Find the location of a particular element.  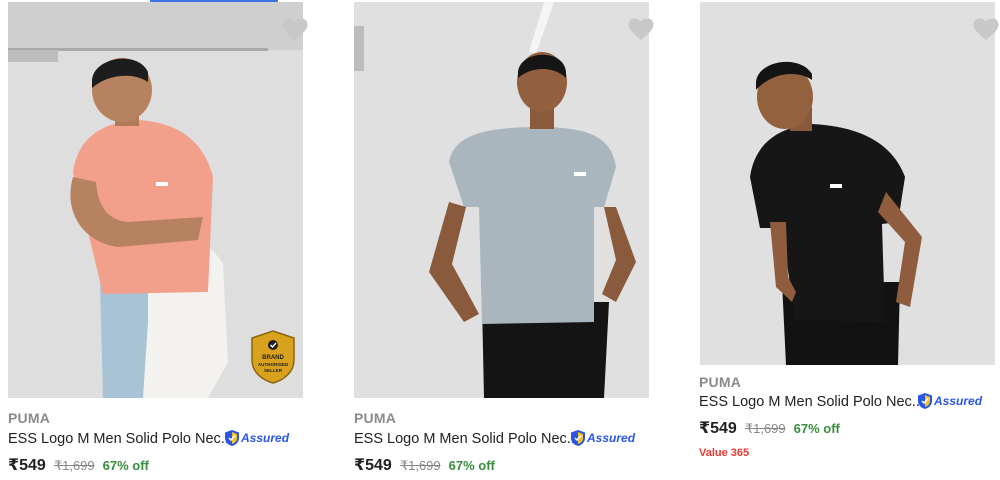

brand-authorised-badge: BRAND AUTHORISED SELLER is located at coordinates (273, 357).